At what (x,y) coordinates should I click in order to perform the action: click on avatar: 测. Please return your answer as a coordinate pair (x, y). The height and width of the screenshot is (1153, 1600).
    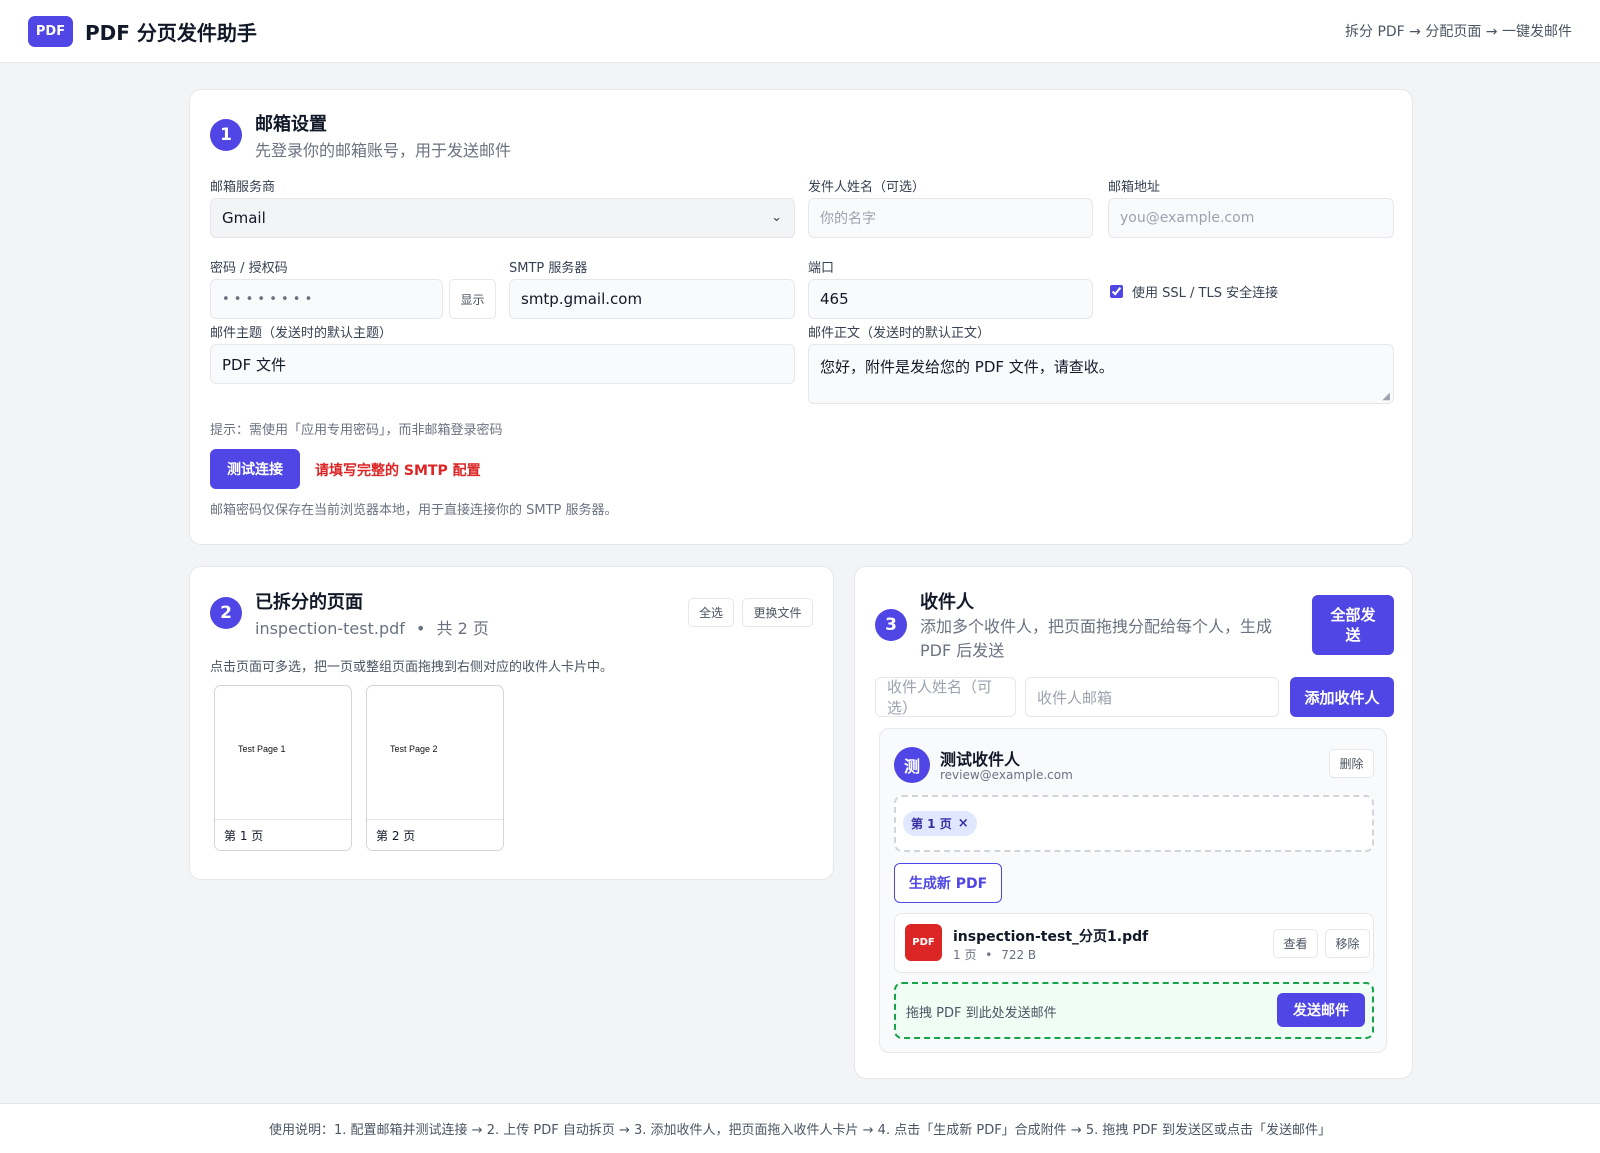
    Looking at the image, I should click on (912, 765).